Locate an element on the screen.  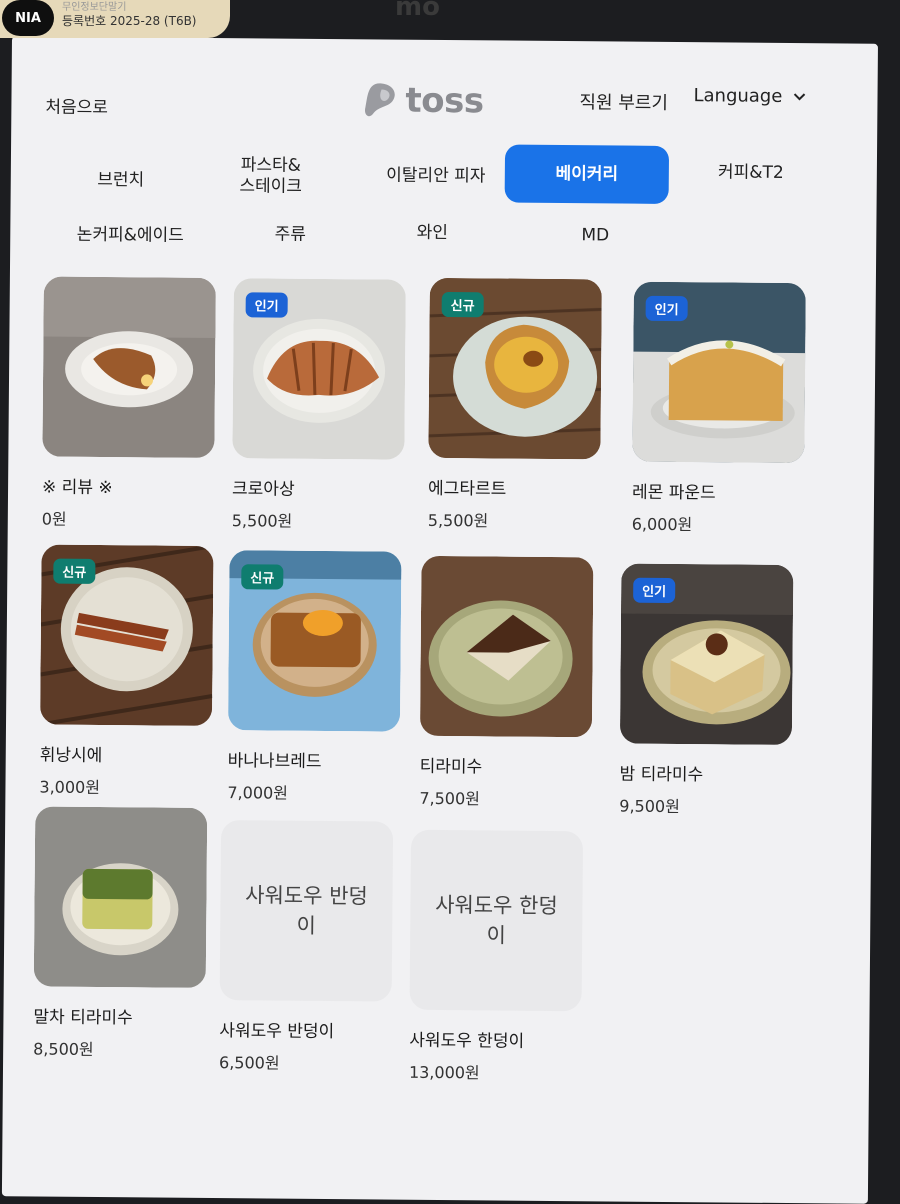
logo-text: toss is located at coordinates (444, 101).